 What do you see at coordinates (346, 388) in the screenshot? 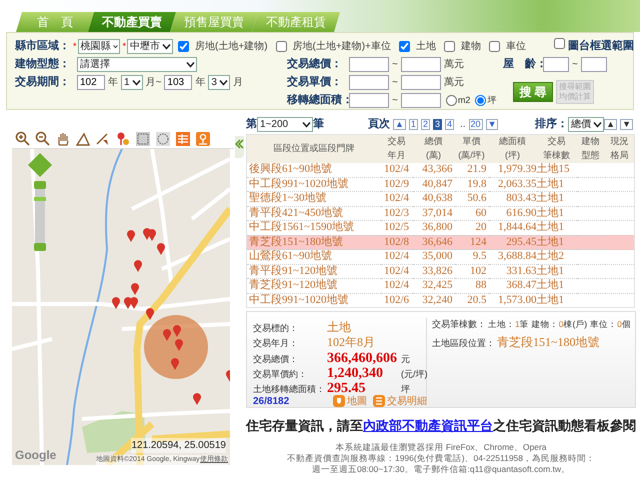
I see `detail-amount: 295.45` at bounding box center [346, 388].